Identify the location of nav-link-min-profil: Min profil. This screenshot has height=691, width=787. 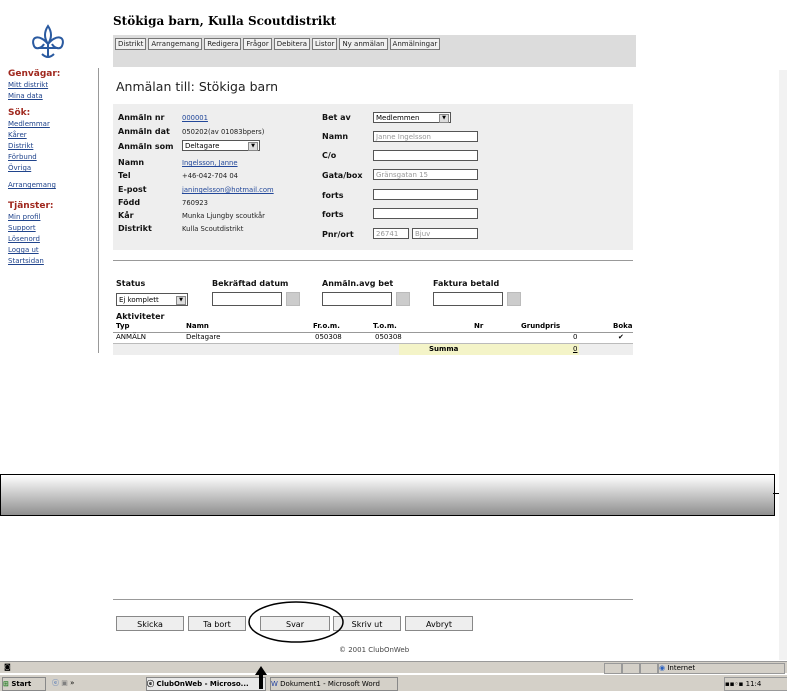
(53, 217).